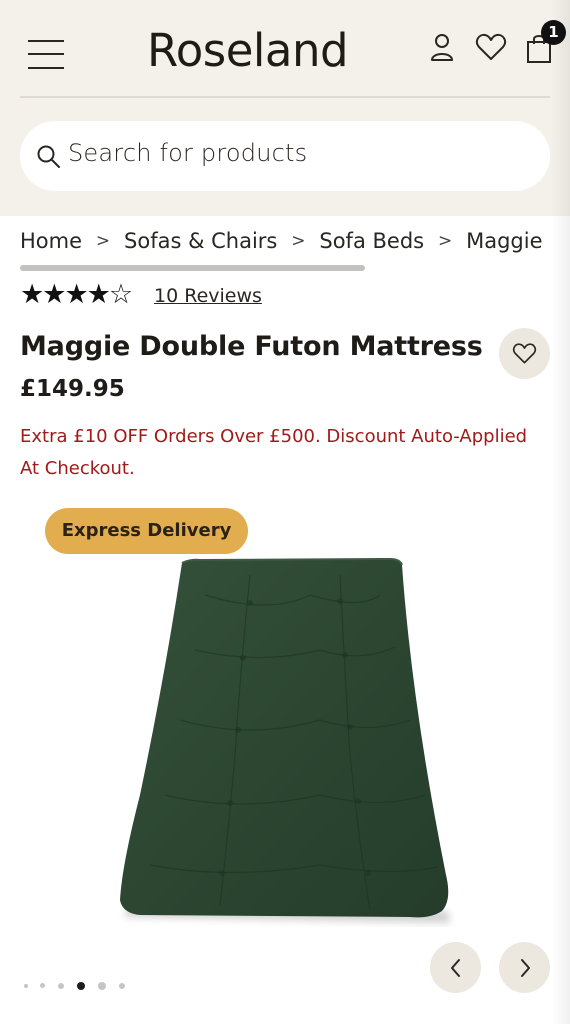  Describe the element at coordinates (146, 531) in the screenshot. I see `express-delivery-badge: Express Delivery` at that location.